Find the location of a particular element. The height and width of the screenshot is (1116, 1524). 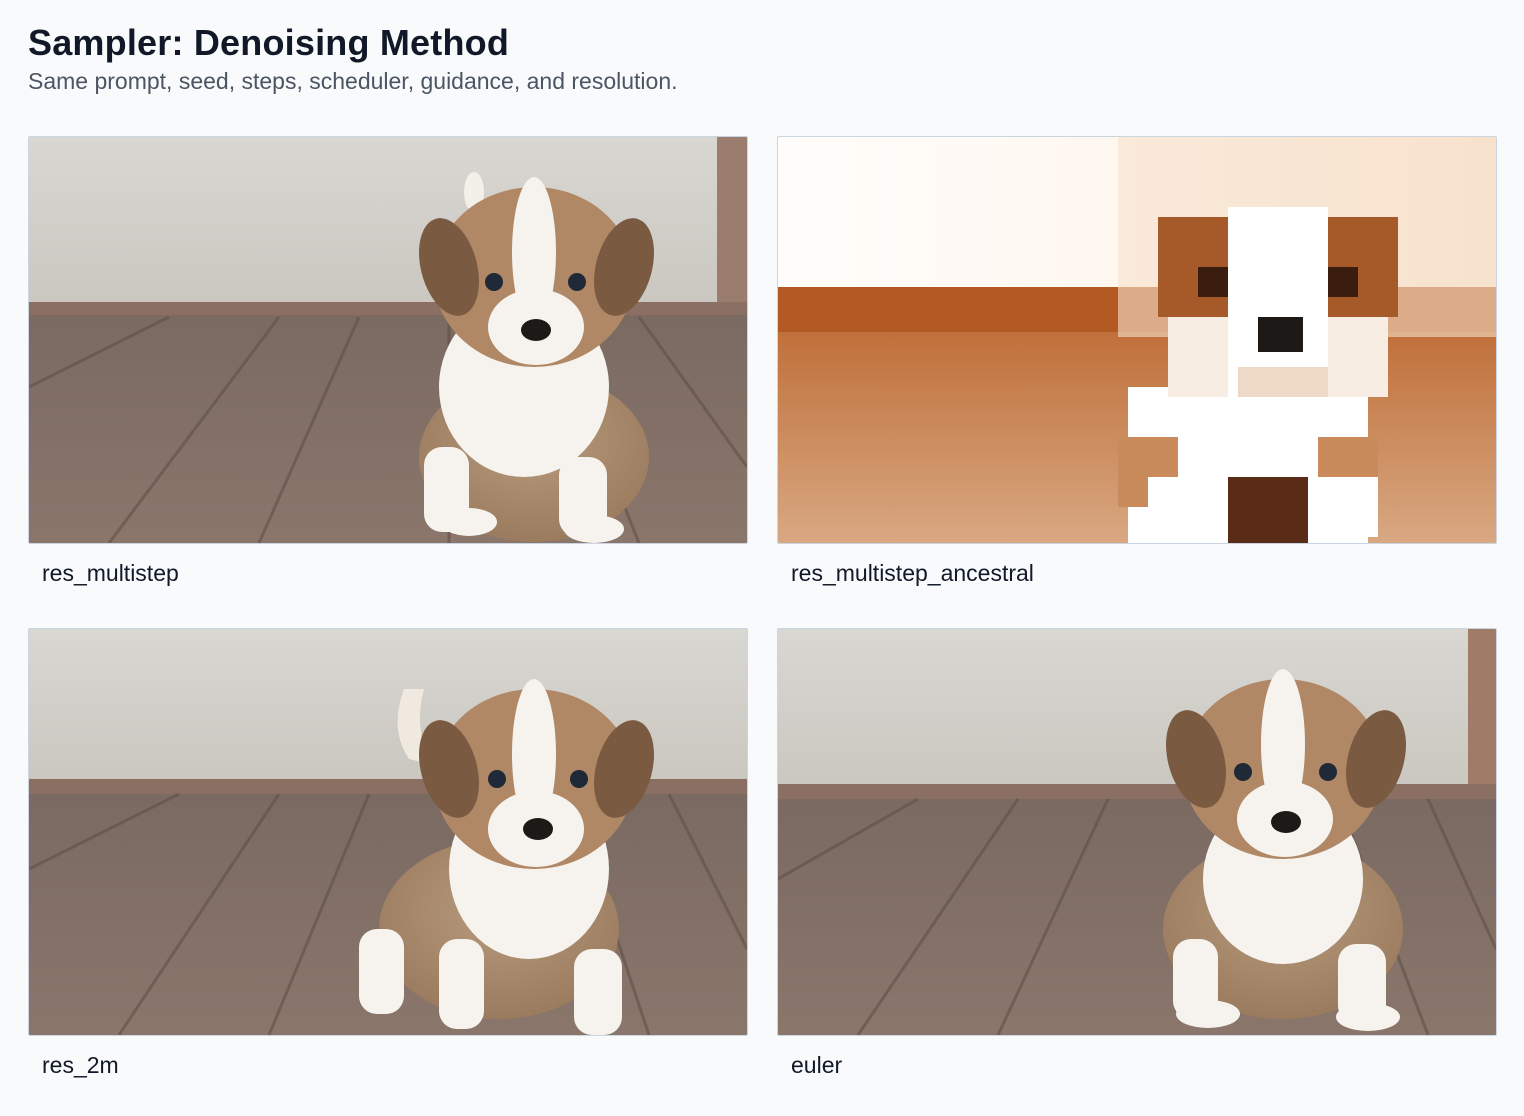

page-title: Sampler: Denoising Method is located at coordinates (269, 42).